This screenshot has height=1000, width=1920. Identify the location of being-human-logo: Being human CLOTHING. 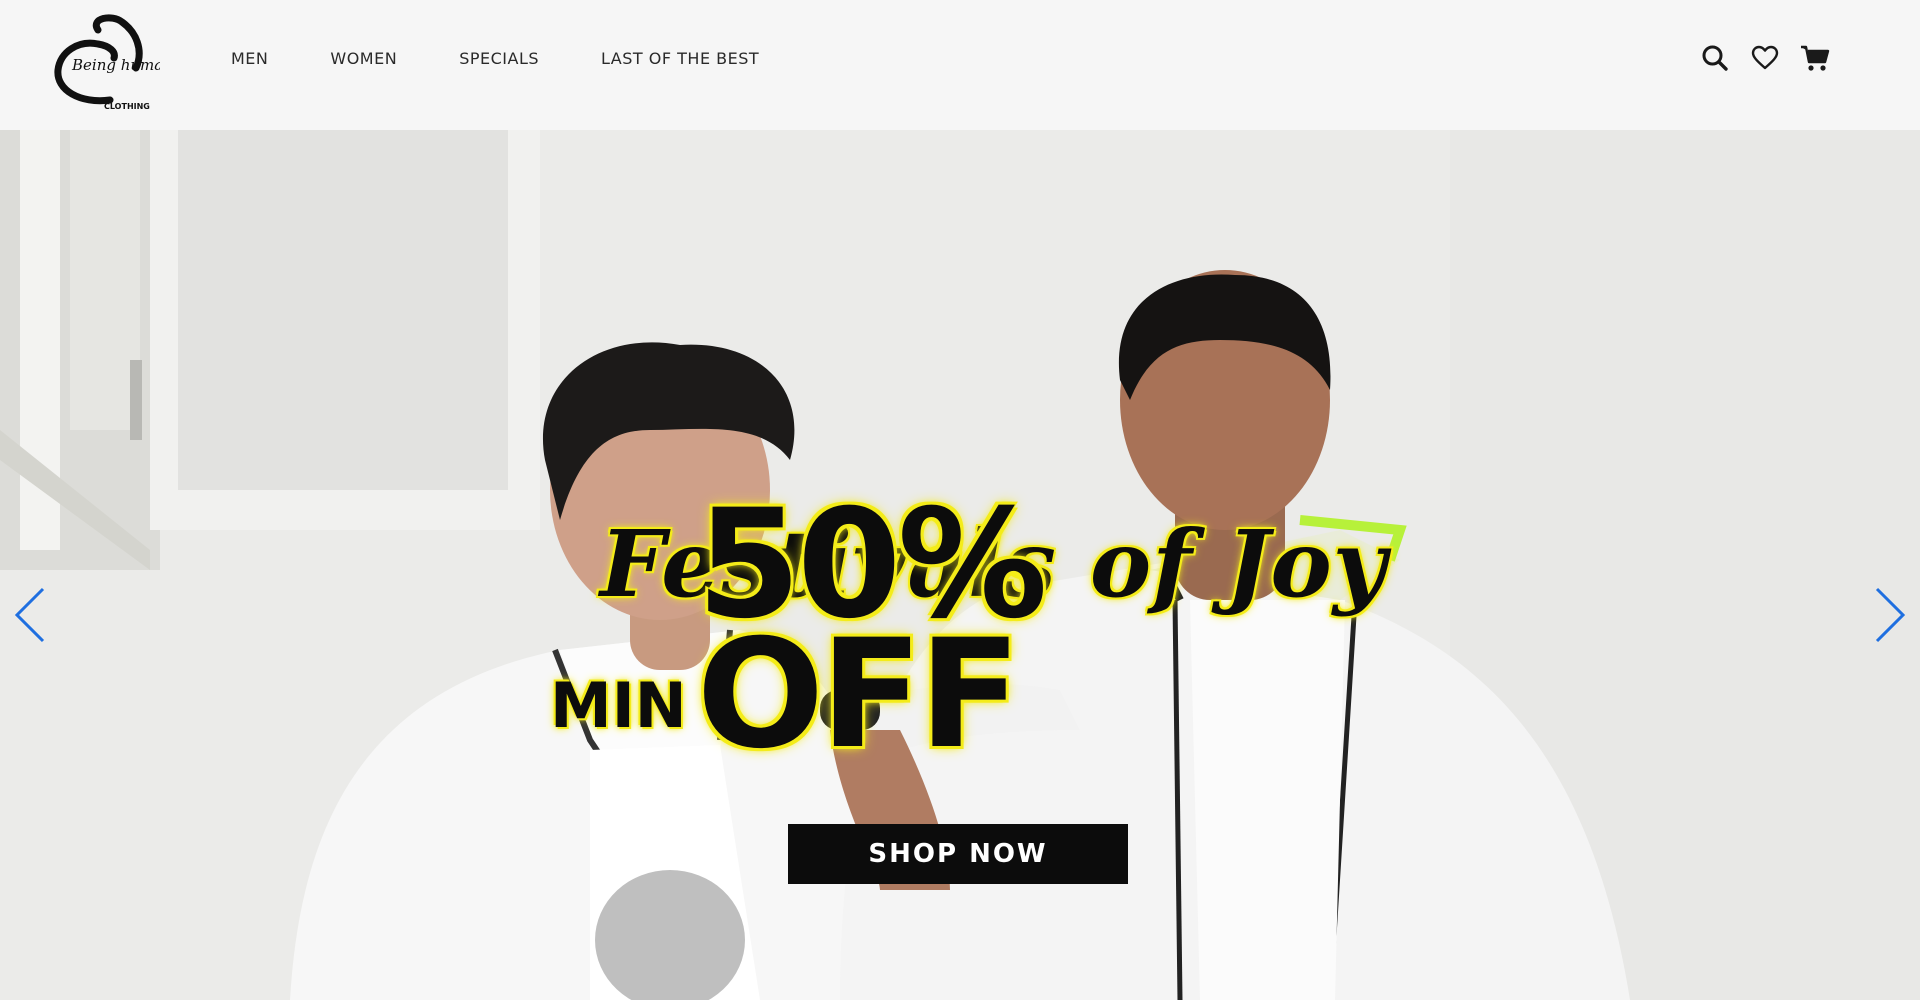
(107, 62).